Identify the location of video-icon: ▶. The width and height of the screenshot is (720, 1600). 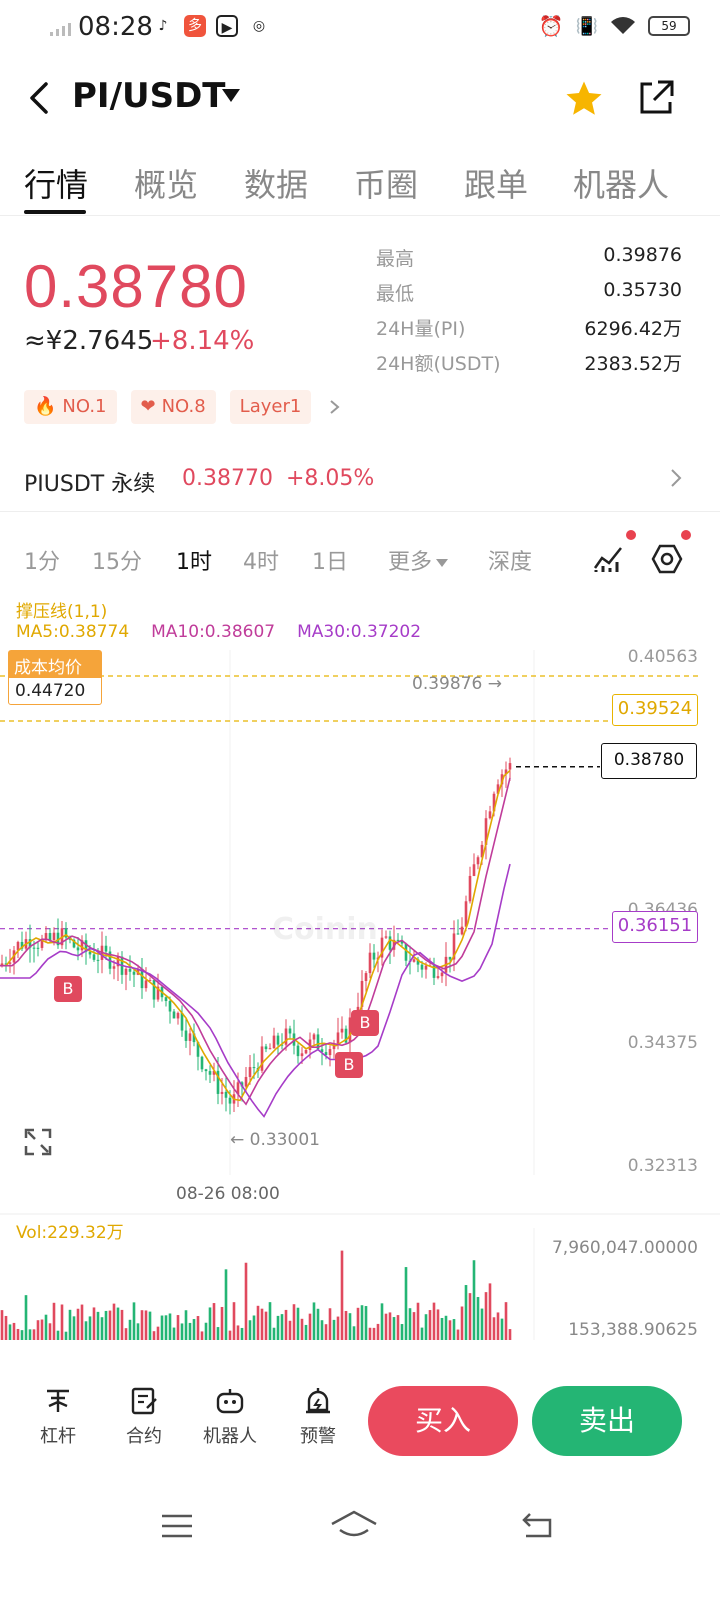
(227, 26).